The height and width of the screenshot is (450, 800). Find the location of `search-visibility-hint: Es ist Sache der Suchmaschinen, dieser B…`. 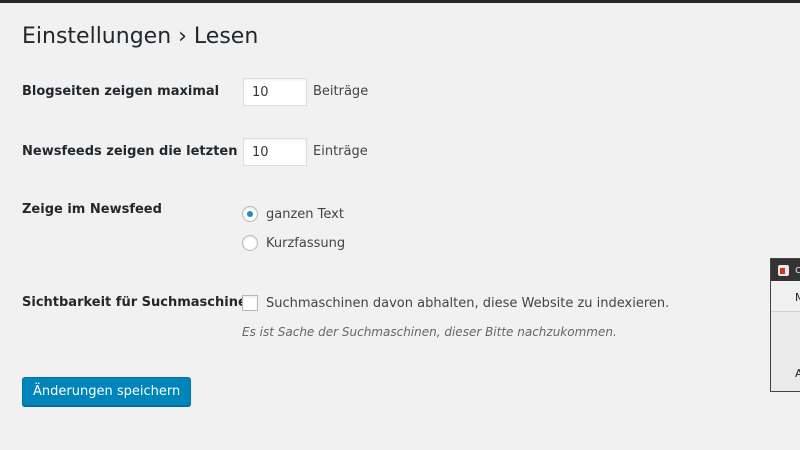

search-visibility-hint: Es ist Sache der Suchmaschinen, dieser B… is located at coordinates (429, 332).